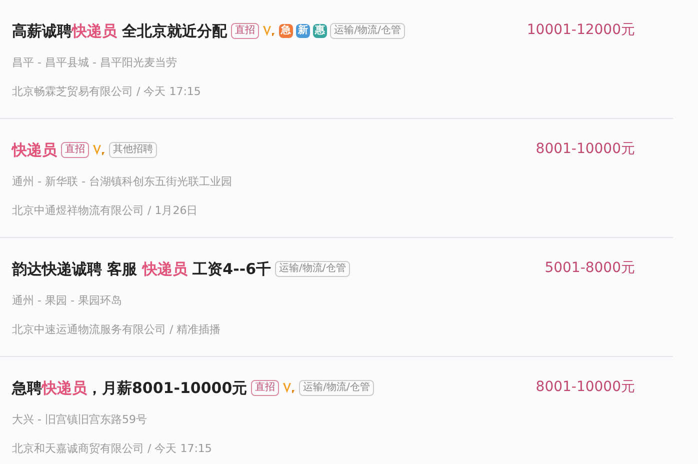  I want to click on job-title: 急聘快递员，月薪8001-10000元, so click(130, 388).